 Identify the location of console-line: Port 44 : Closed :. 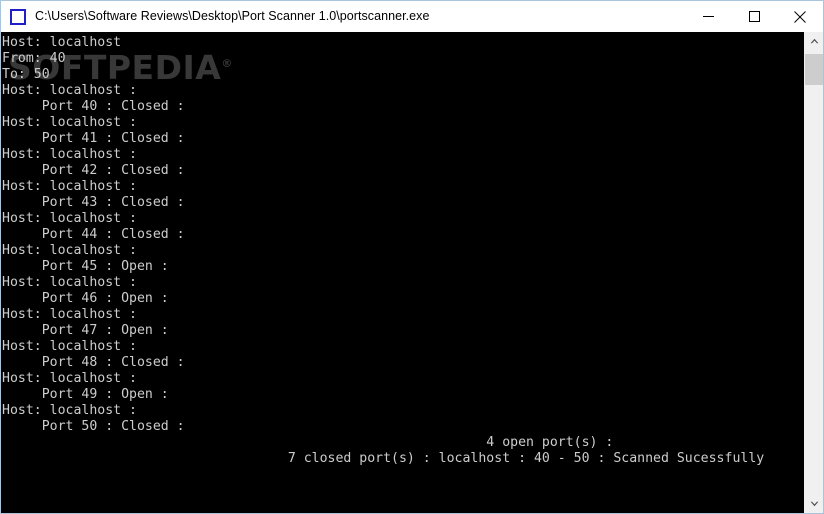
(93, 234).